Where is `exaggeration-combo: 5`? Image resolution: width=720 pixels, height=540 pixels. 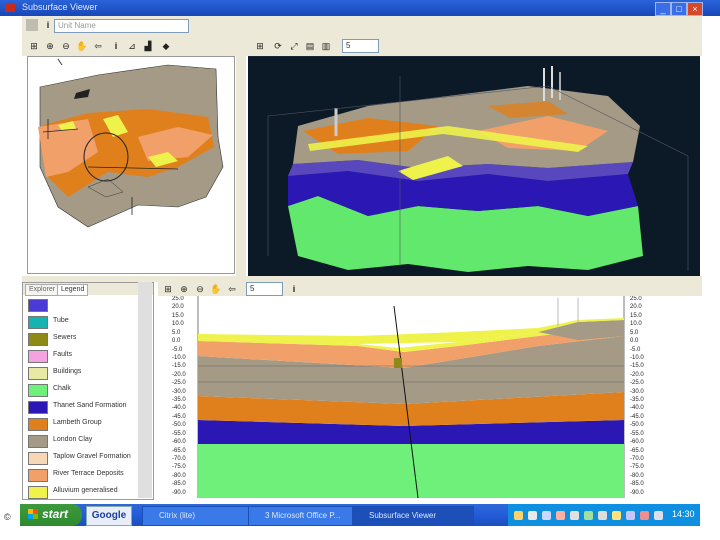
exaggeration-combo: 5 is located at coordinates (360, 46).